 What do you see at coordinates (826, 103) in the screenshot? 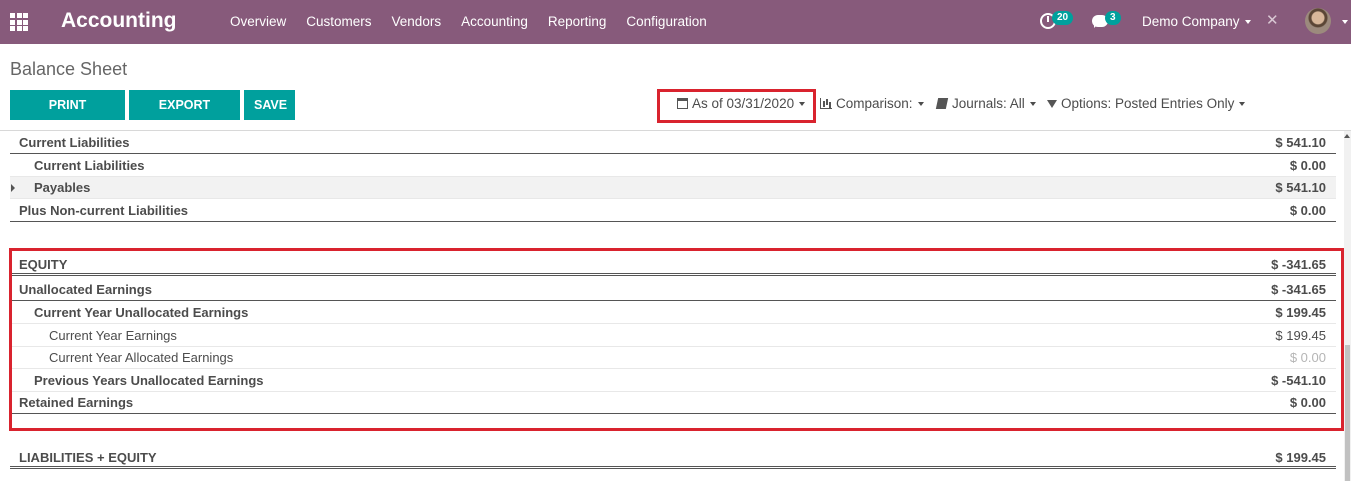
I see `bar-chart-icon` at bounding box center [826, 103].